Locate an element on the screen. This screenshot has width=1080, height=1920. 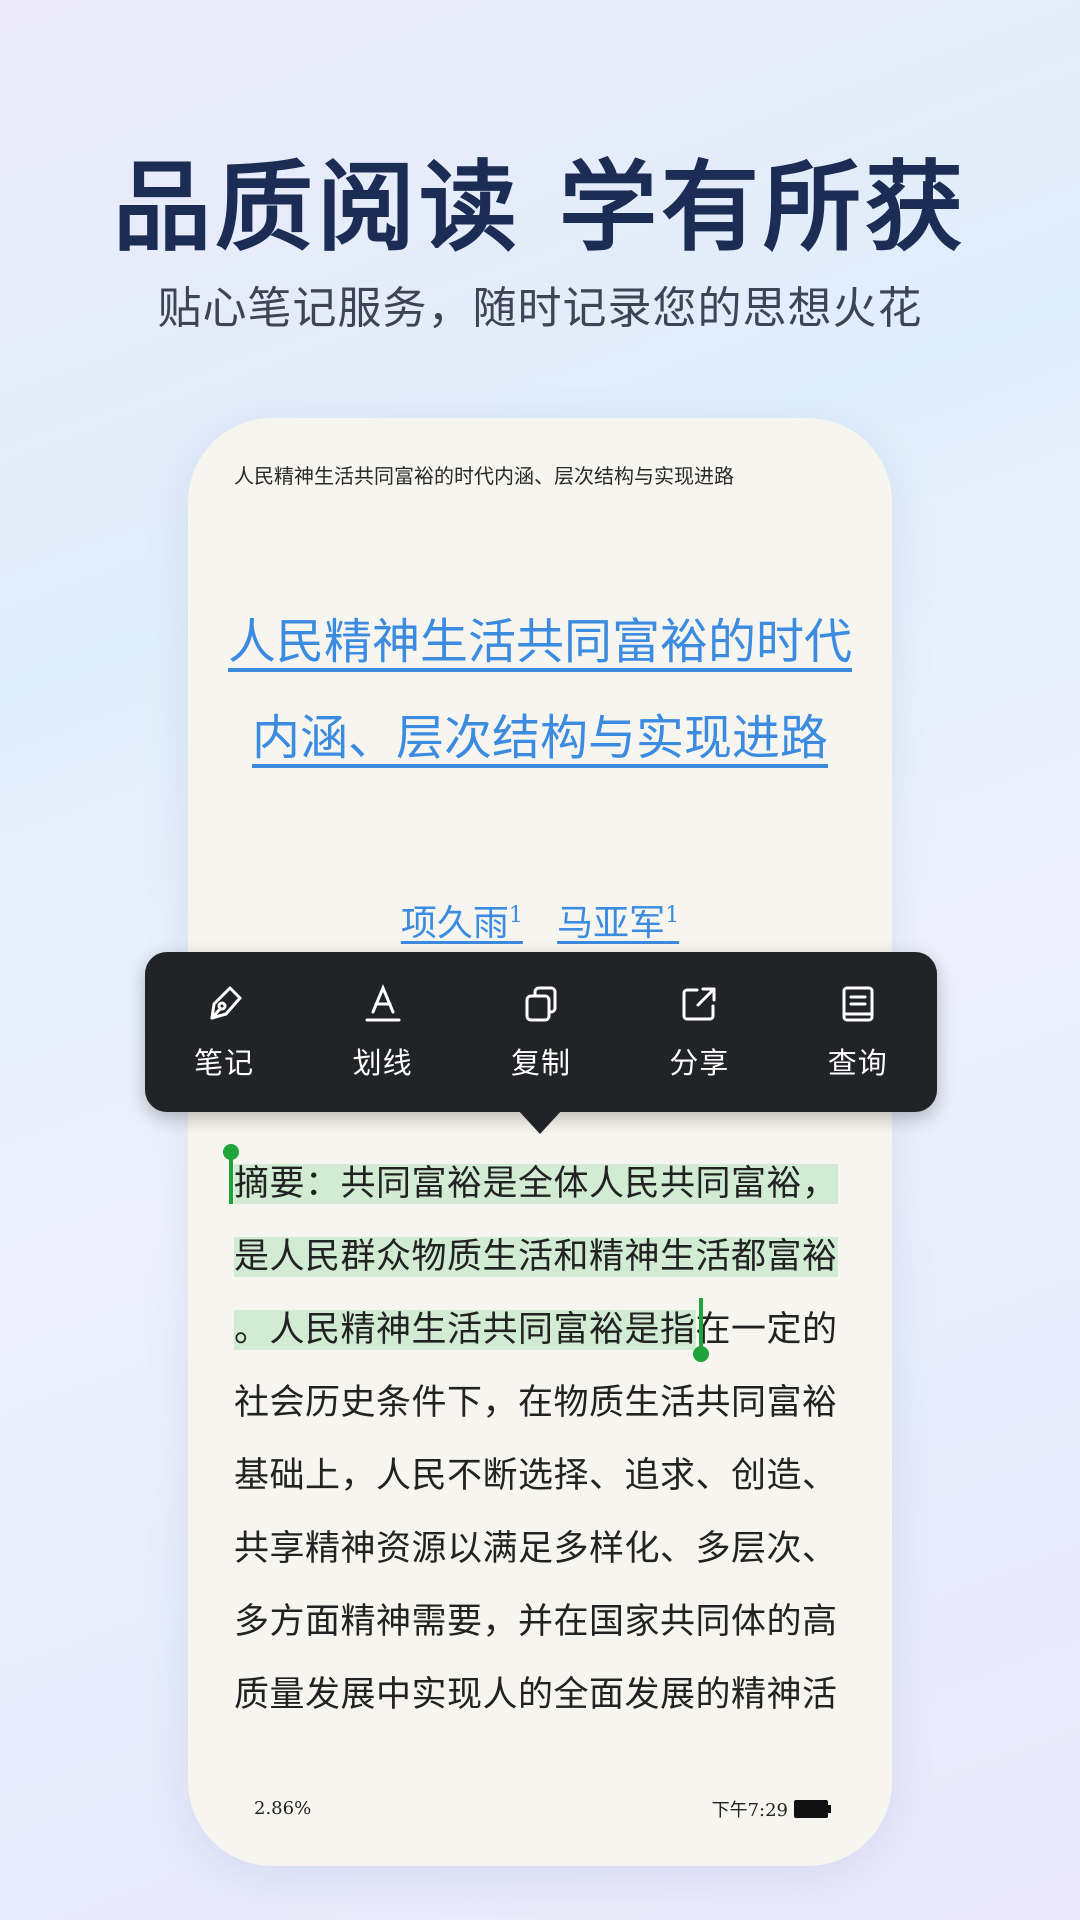
text-line: 是人民群众物质生活和精神生活都富裕 is located at coordinates (539, 1257).